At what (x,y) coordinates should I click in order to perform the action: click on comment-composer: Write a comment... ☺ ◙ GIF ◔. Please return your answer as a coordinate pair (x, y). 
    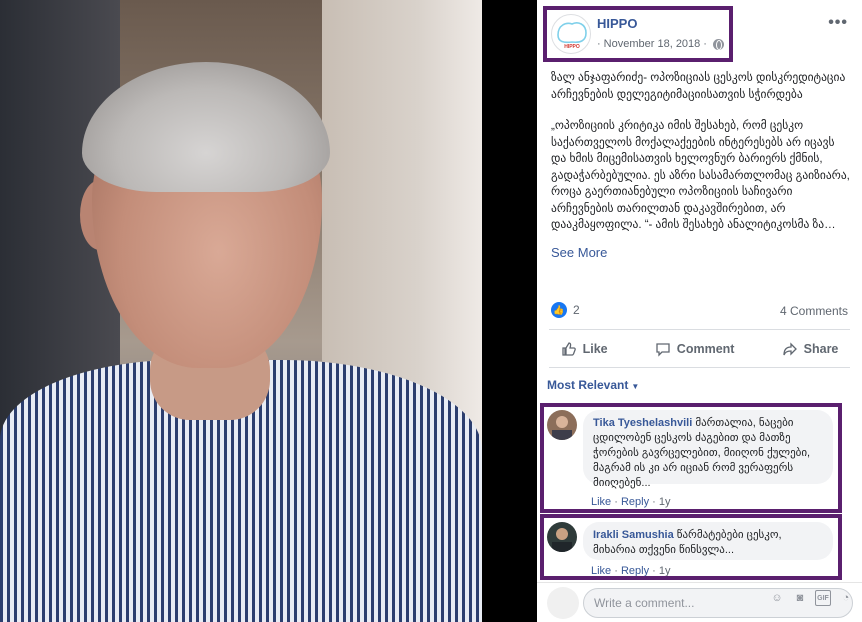
    Looking at the image, I should click on (699, 602).